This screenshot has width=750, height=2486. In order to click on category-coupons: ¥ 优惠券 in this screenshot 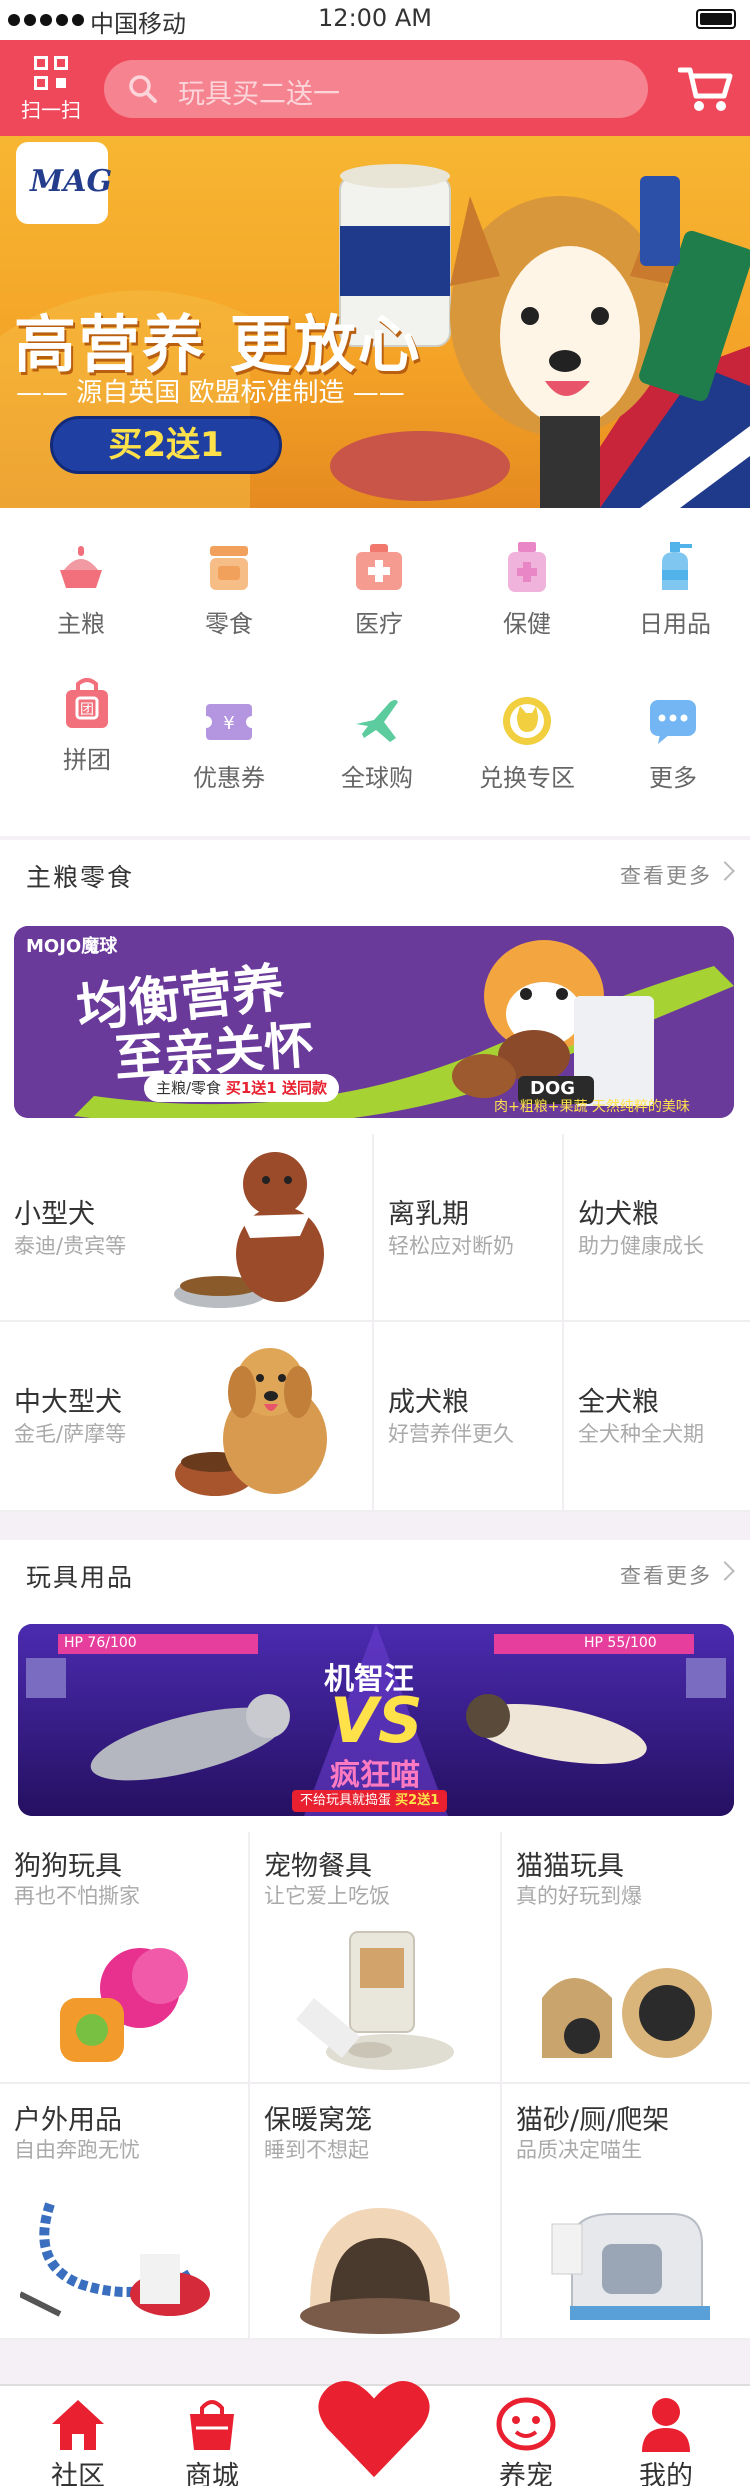, I will do `click(229, 743)`.